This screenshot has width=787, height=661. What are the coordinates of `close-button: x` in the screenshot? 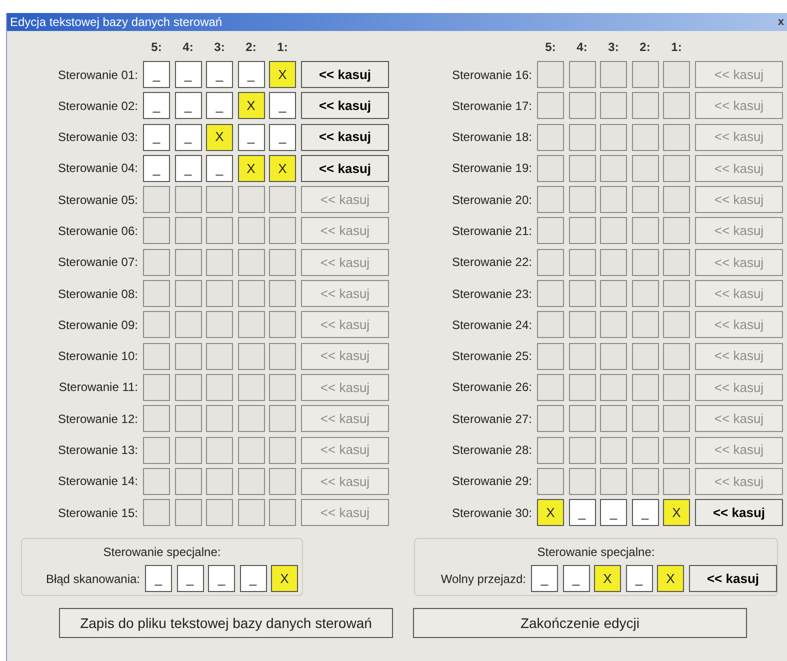 It's located at (781, 22).